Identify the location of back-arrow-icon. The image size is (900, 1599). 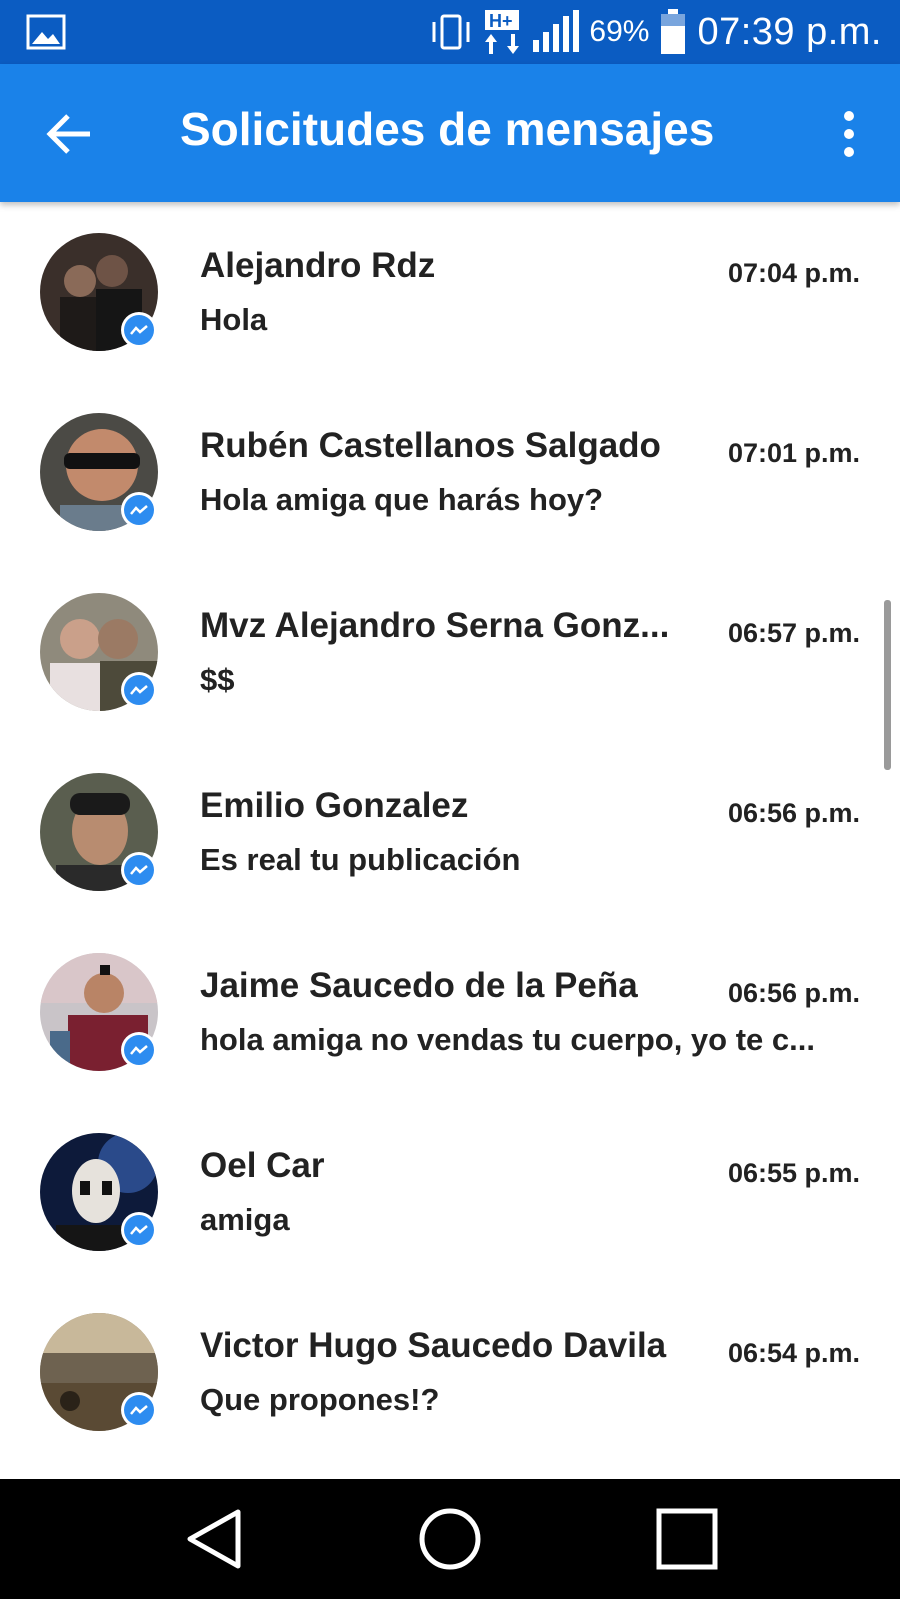
(70, 134).